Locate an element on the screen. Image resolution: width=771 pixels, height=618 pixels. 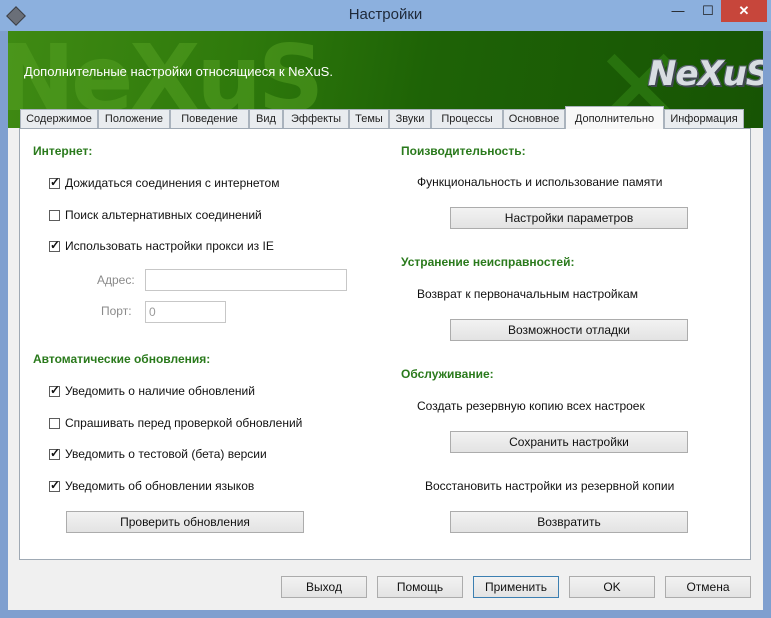
use-proxy-checkbox: Использовать настройки прокси из IE is located at coordinates (161, 246).